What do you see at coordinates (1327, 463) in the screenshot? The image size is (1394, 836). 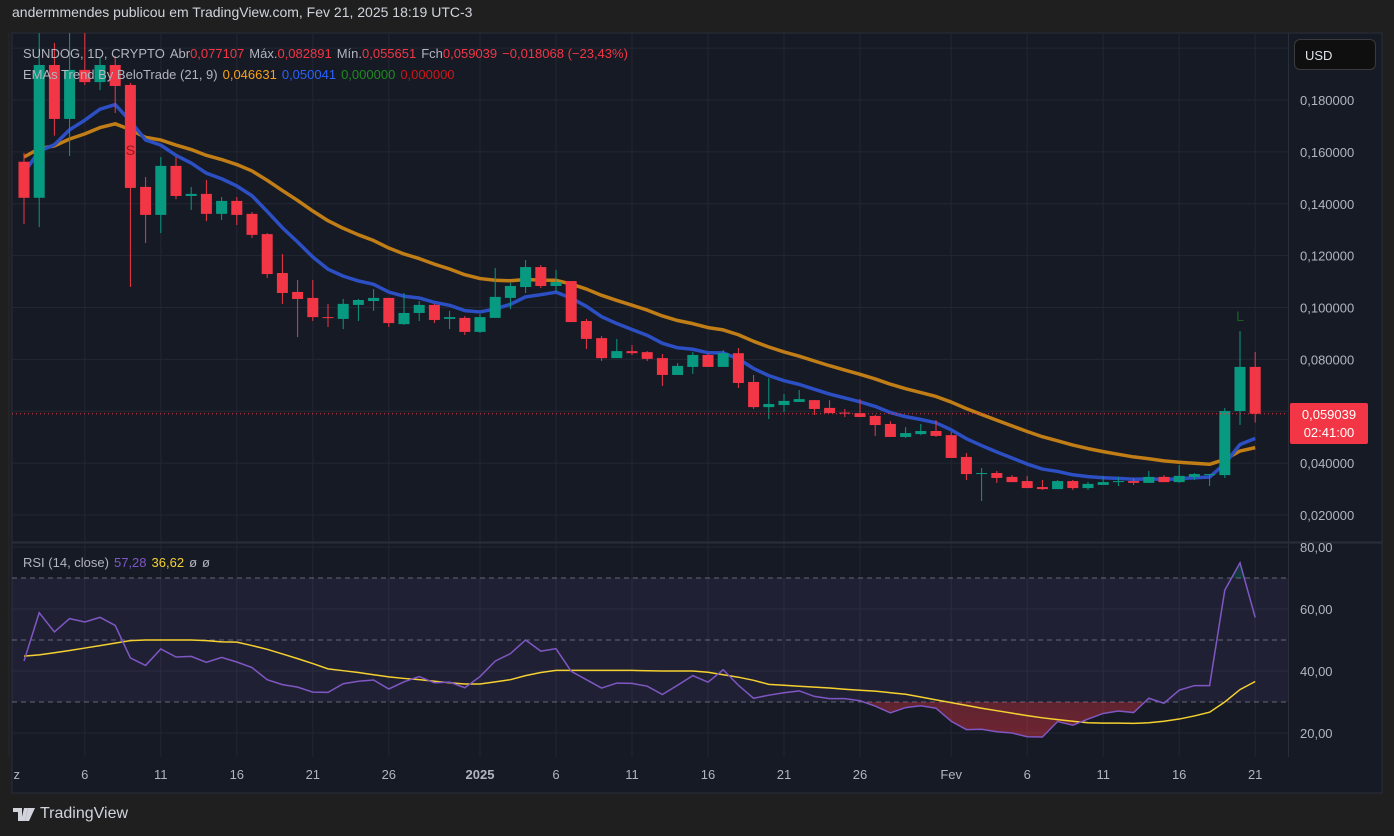 I see `price-tick-label: 0,040000` at bounding box center [1327, 463].